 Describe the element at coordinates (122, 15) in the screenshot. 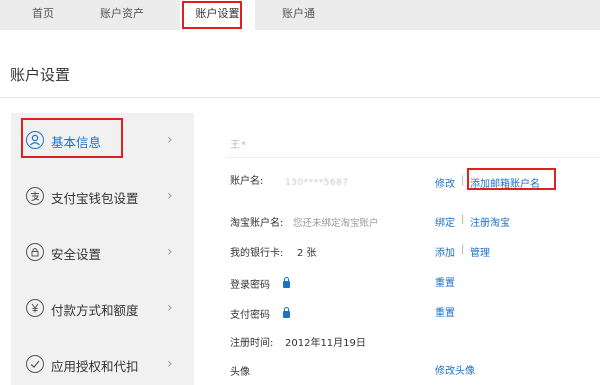

I see `nav-assets: 账户资产` at that location.